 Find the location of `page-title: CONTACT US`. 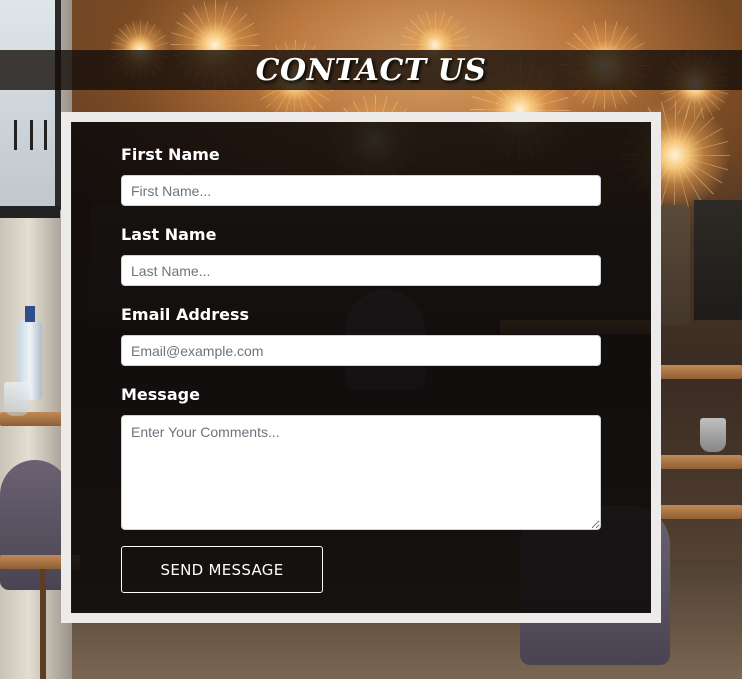

page-title: CONTACT US is located at coordinates (371, 70).